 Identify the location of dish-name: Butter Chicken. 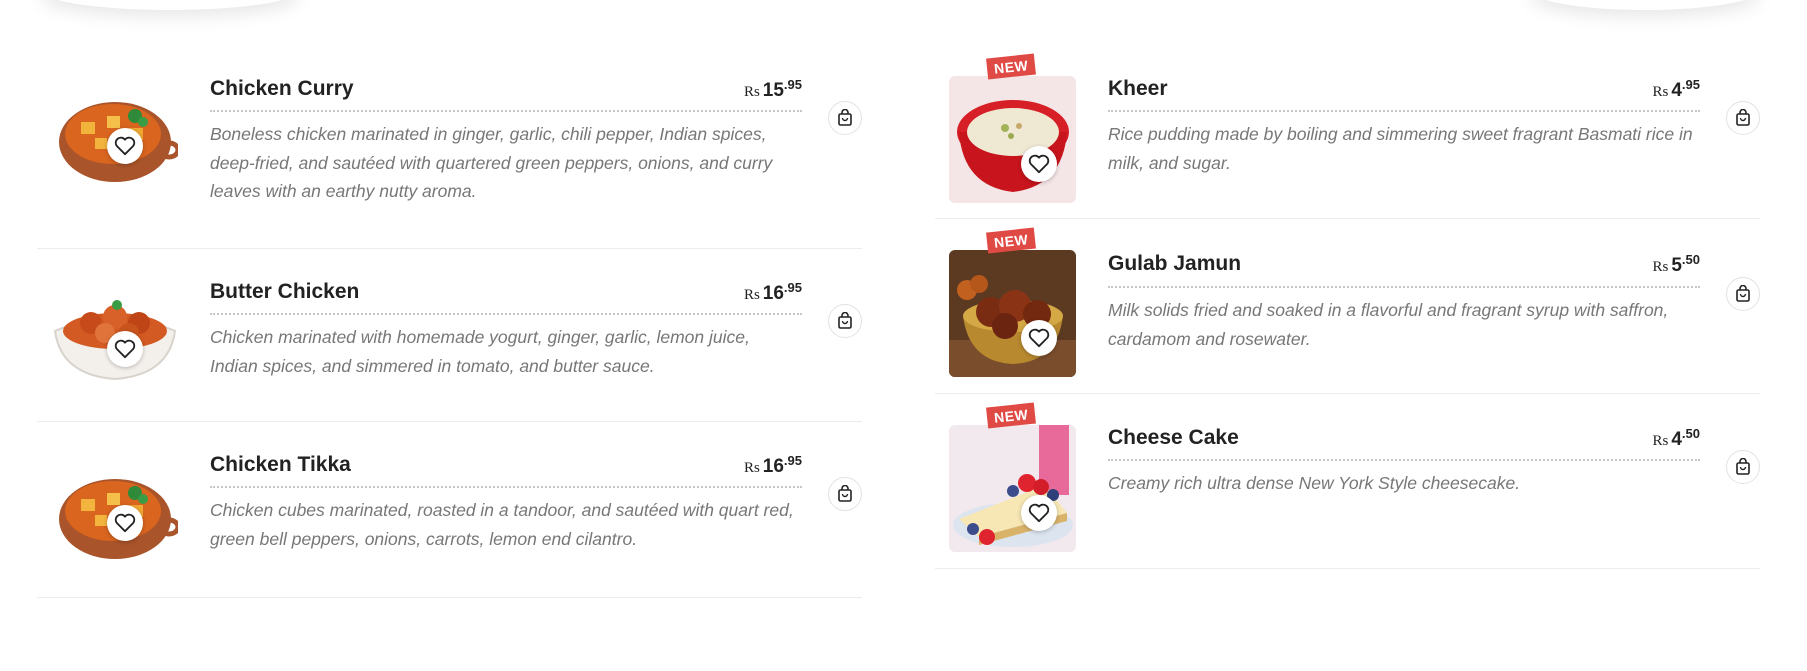
(284, 292).